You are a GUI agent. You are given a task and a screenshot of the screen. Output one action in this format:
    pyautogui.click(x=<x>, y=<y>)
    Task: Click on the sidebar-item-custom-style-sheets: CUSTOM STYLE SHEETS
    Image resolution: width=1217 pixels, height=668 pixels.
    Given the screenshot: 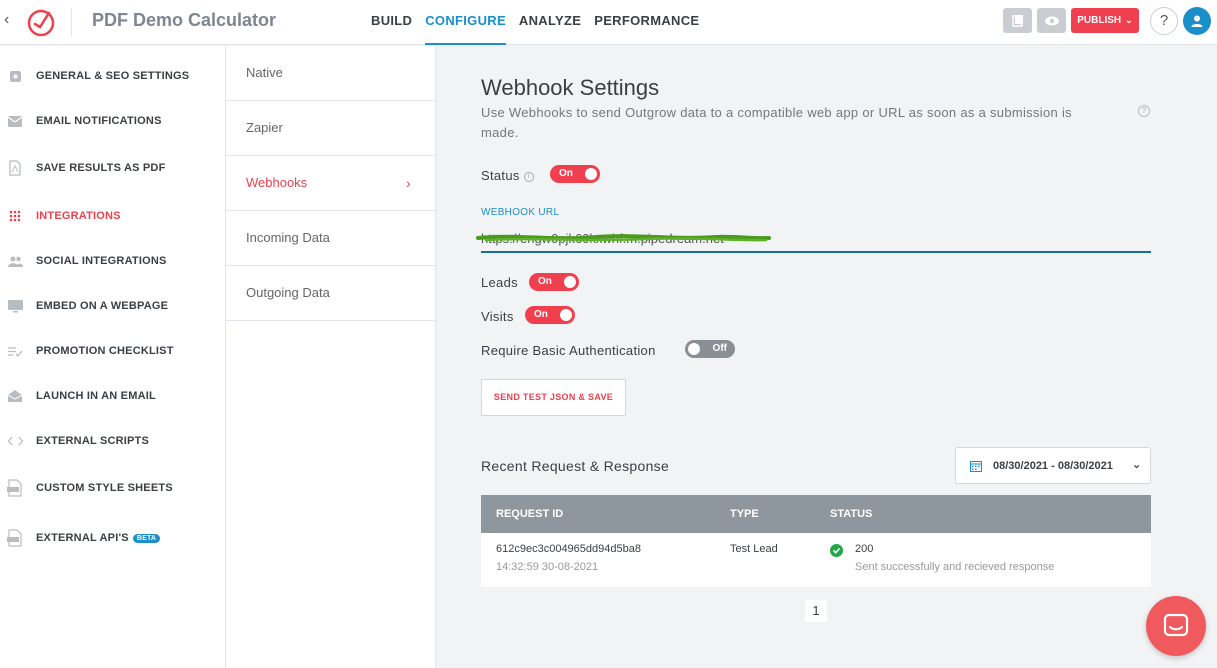 What is the action you would take?
    pyautogui.click(x=113, y=488)
    